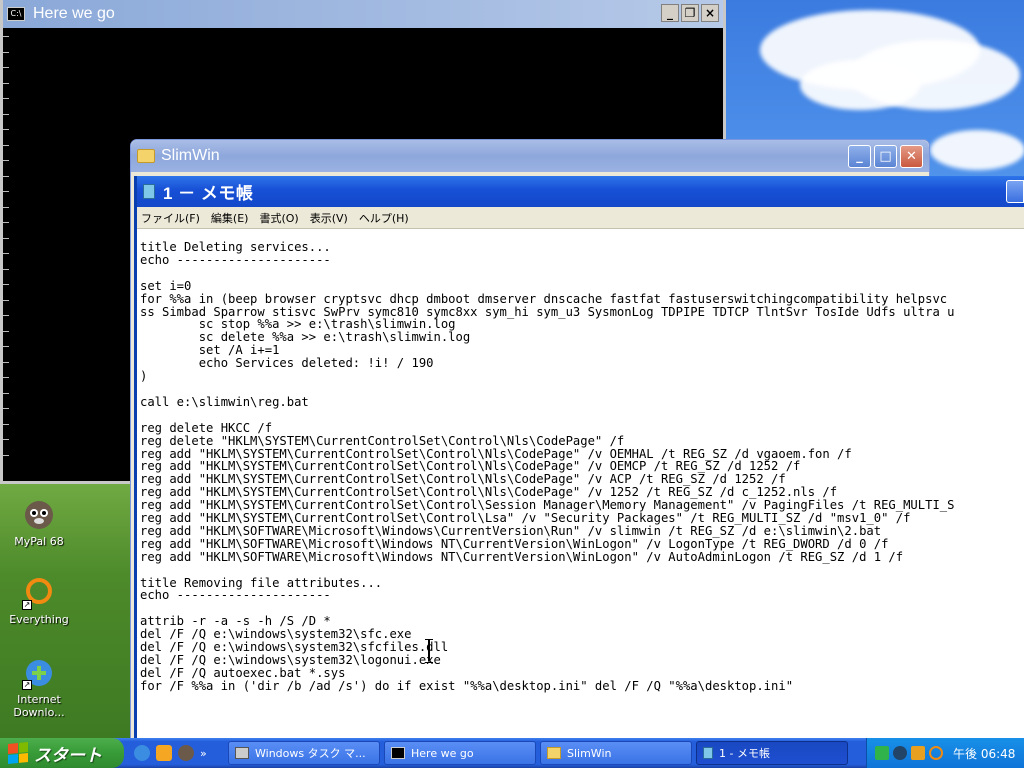  What do you see at coordinates (384, 218) in the screenshot?
I see `menu-help: ヘルプ(H)` at bounding box center [384, 218].